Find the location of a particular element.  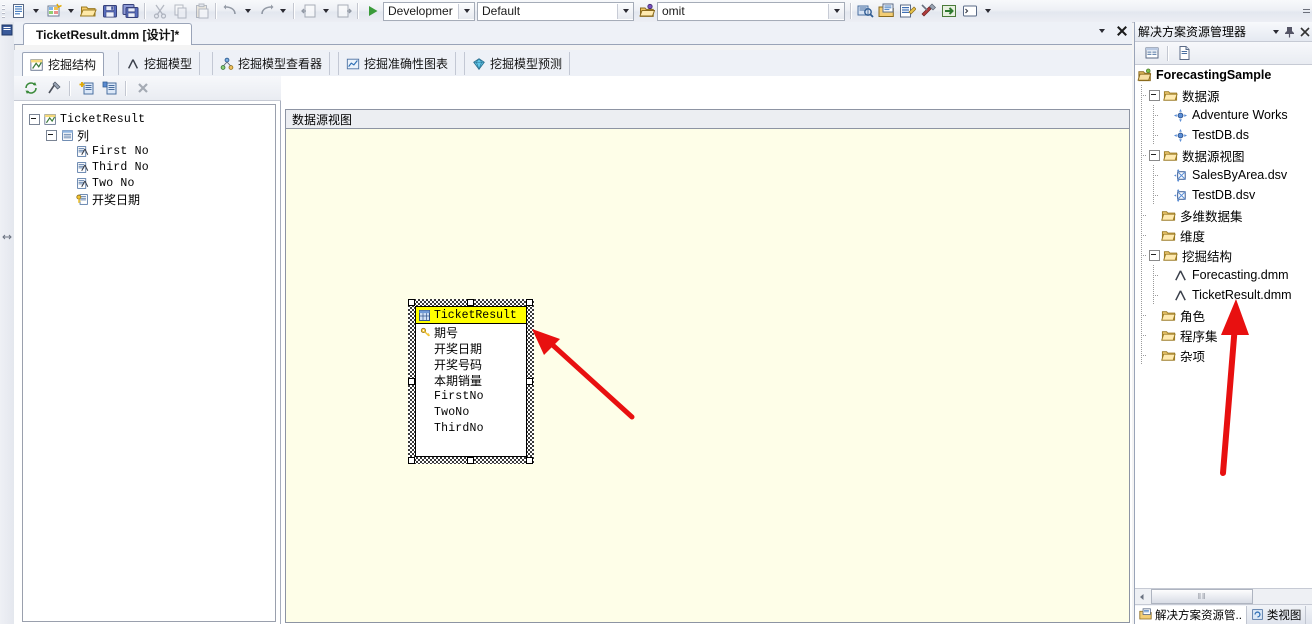

edit-mining-structure-button is located at coordinates (53, 88).